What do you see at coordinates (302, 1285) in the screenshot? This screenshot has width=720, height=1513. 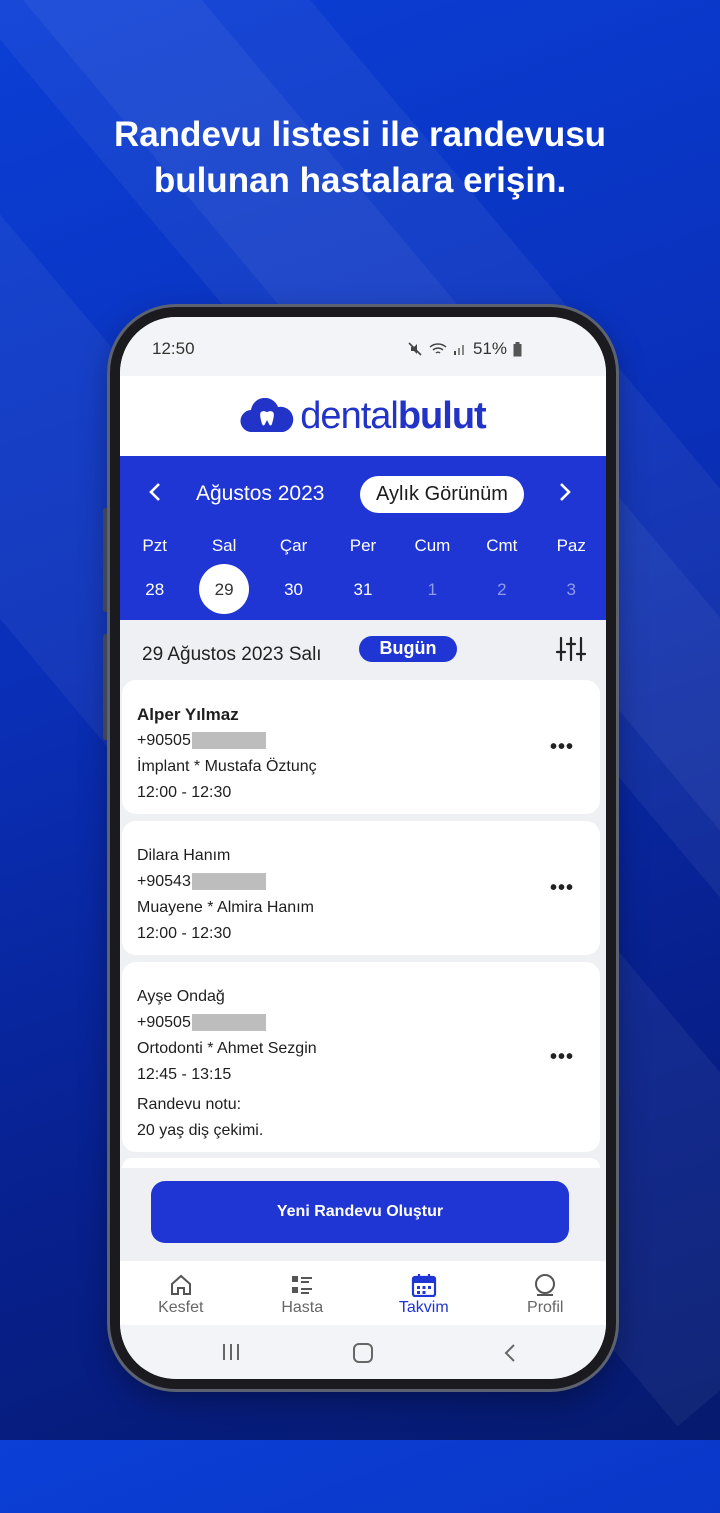 I see `list-icon` at bounding box center [302, 1285].